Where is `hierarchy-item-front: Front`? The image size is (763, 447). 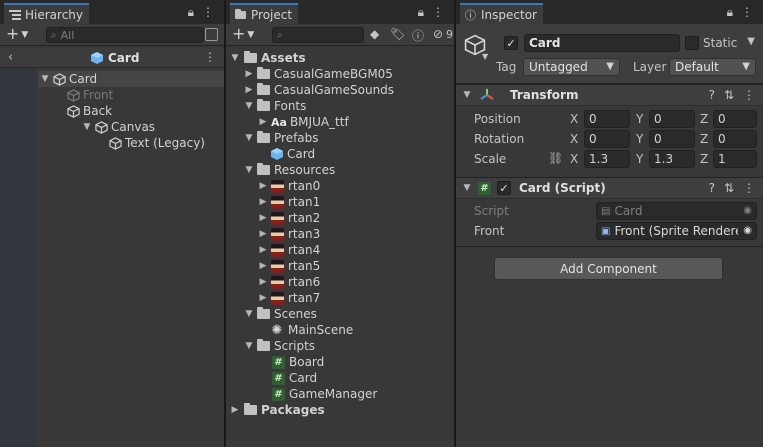 hierarchy-item-front: Front is located at coordinates (89, 95).